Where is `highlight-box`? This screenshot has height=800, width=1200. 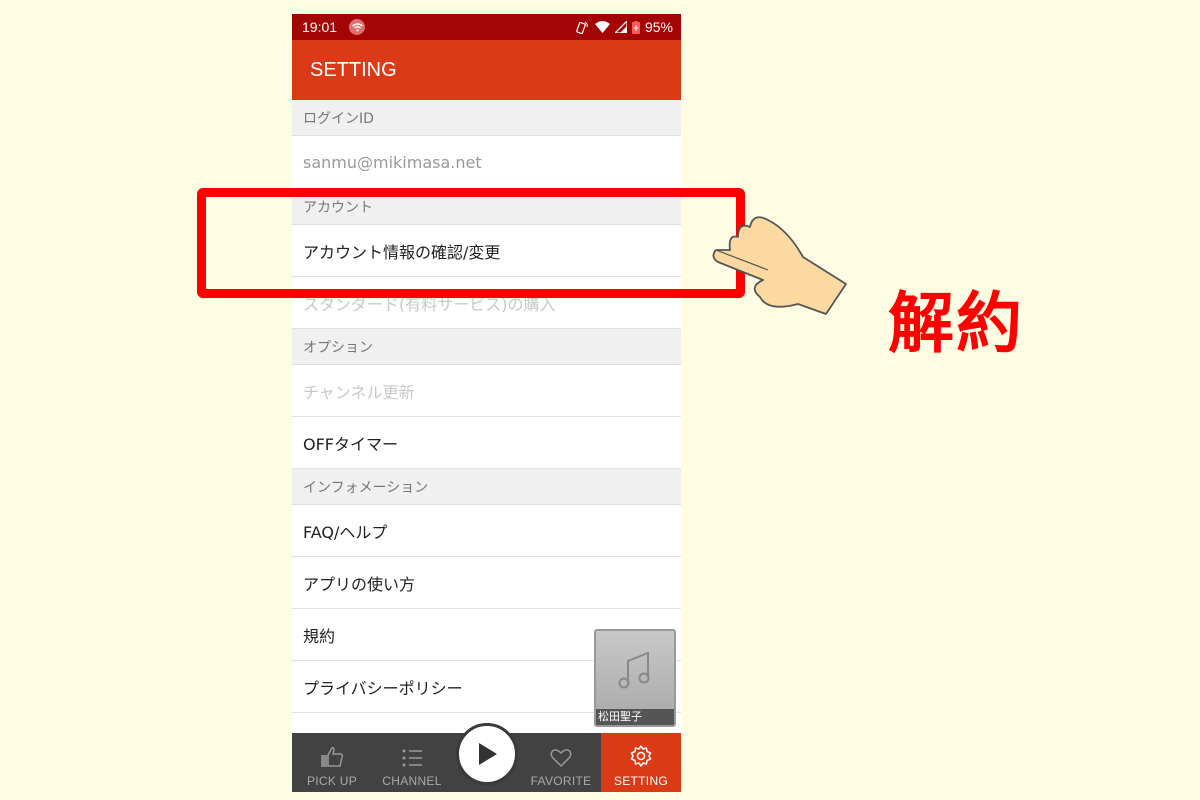
highlight-box is located at coordinates (471, 243).